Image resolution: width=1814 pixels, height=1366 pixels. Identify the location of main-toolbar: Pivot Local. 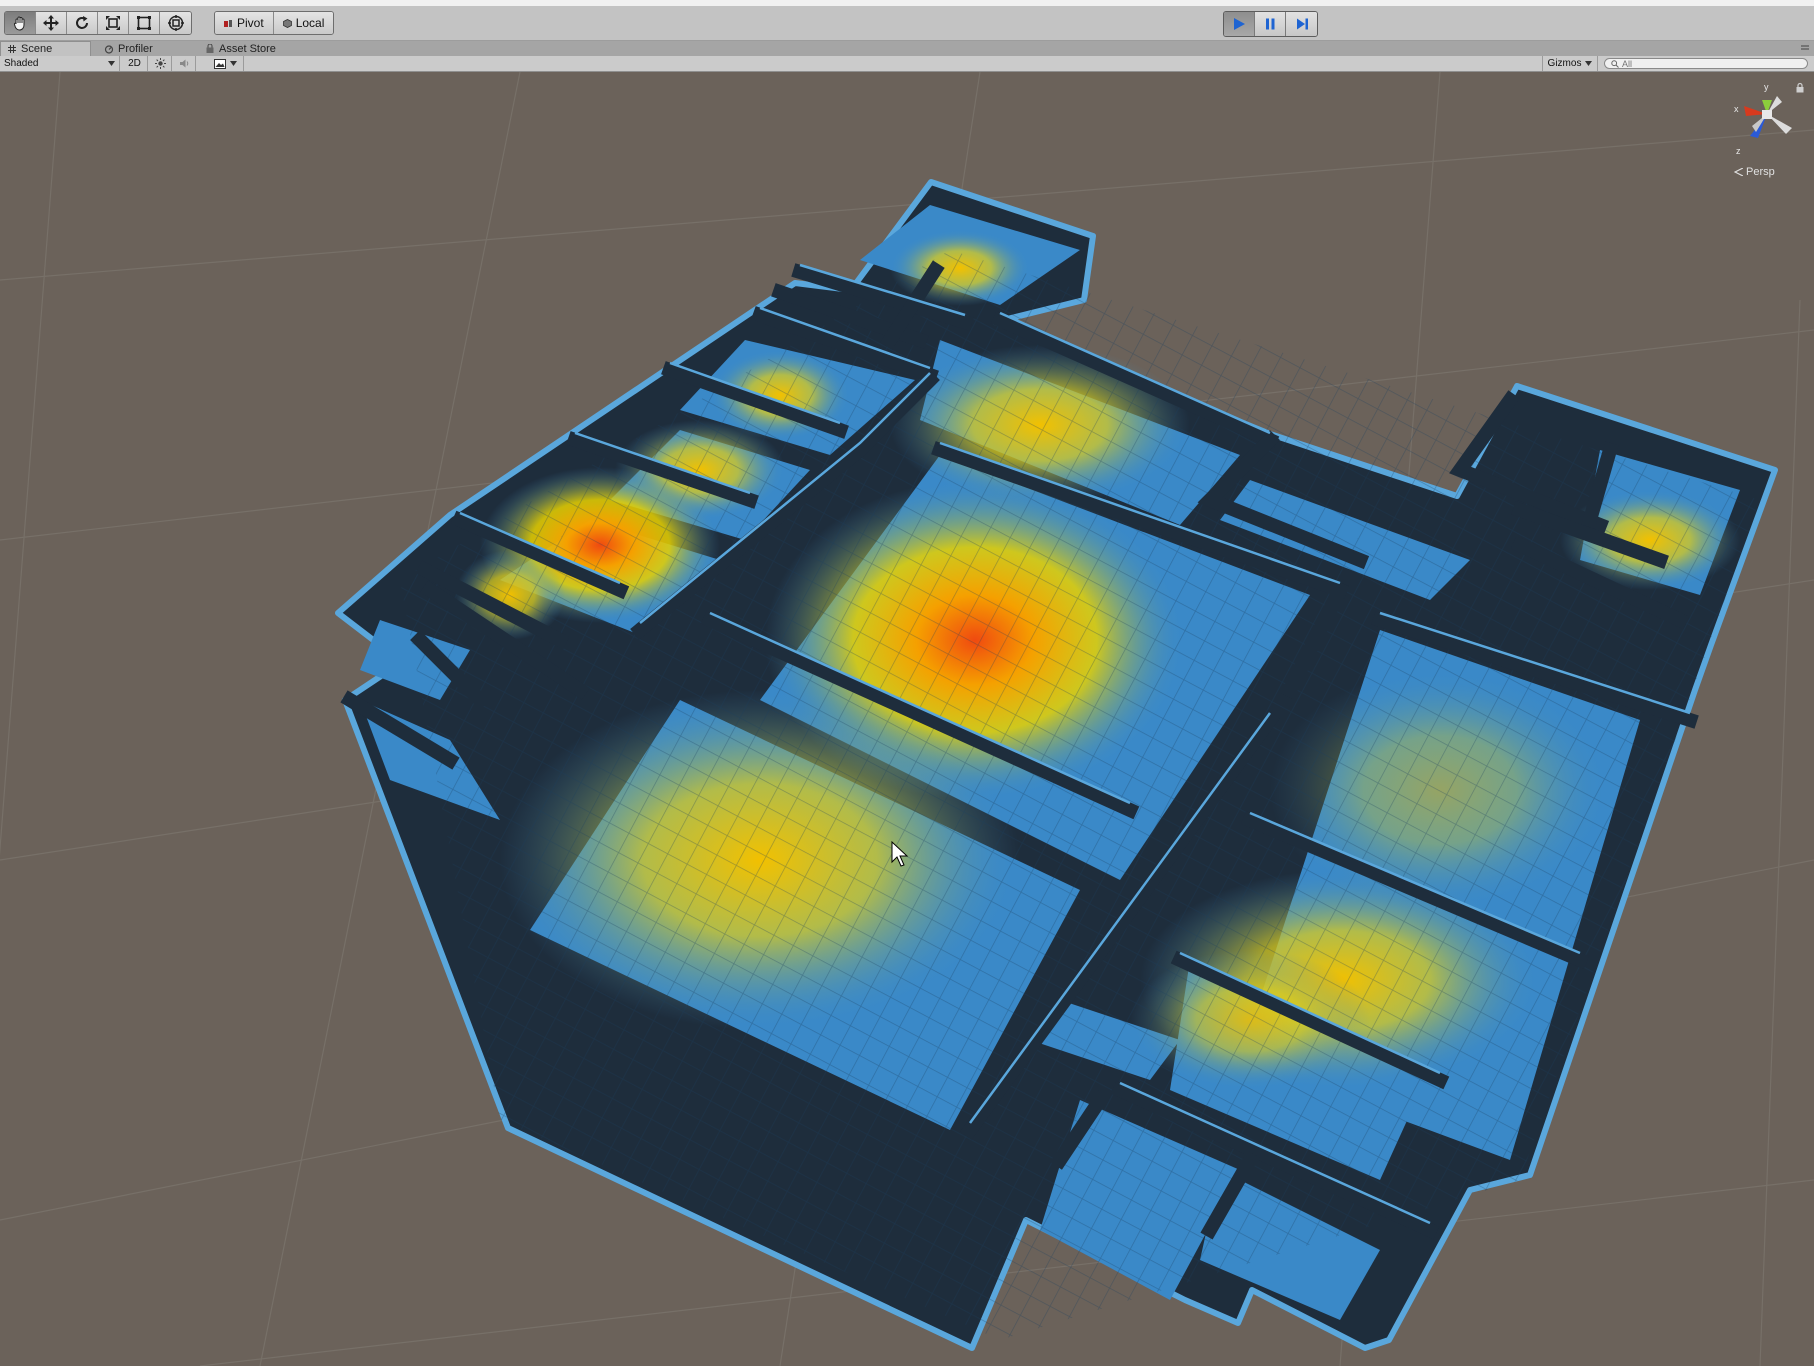
(907, 23).